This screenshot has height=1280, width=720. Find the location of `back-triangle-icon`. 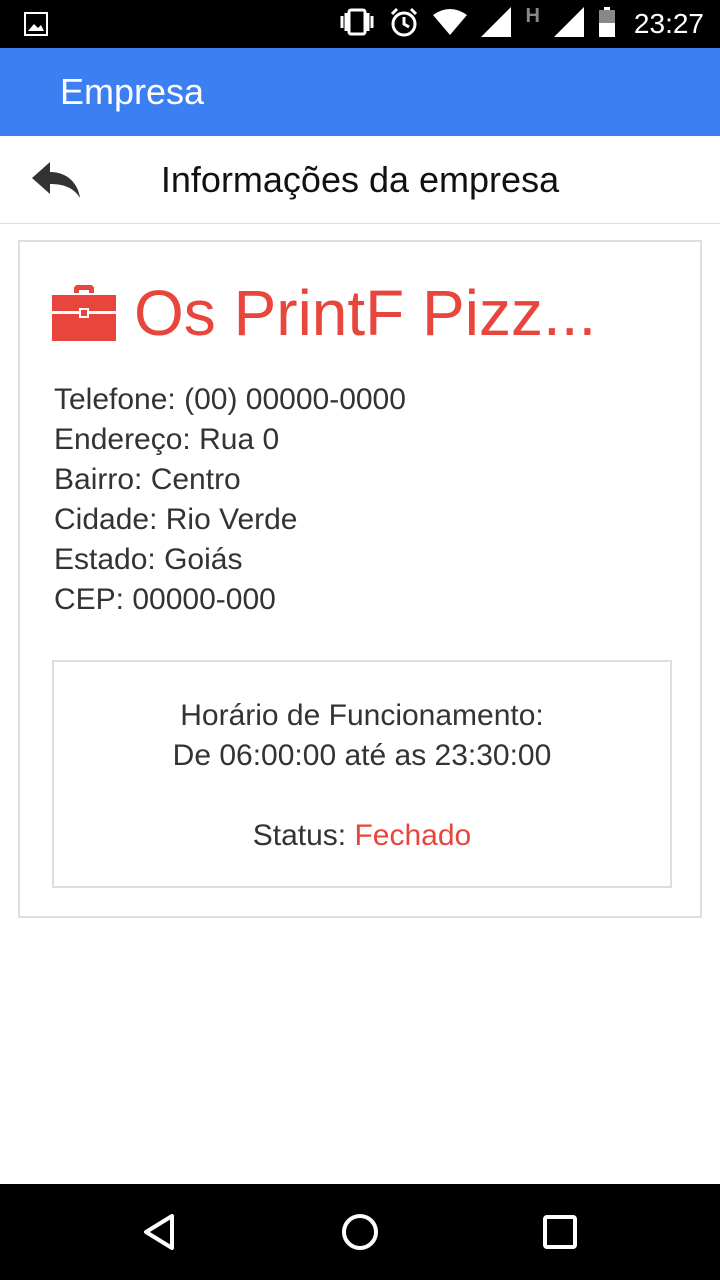

back-triangle-icon is located at coordinates (159, 1232).